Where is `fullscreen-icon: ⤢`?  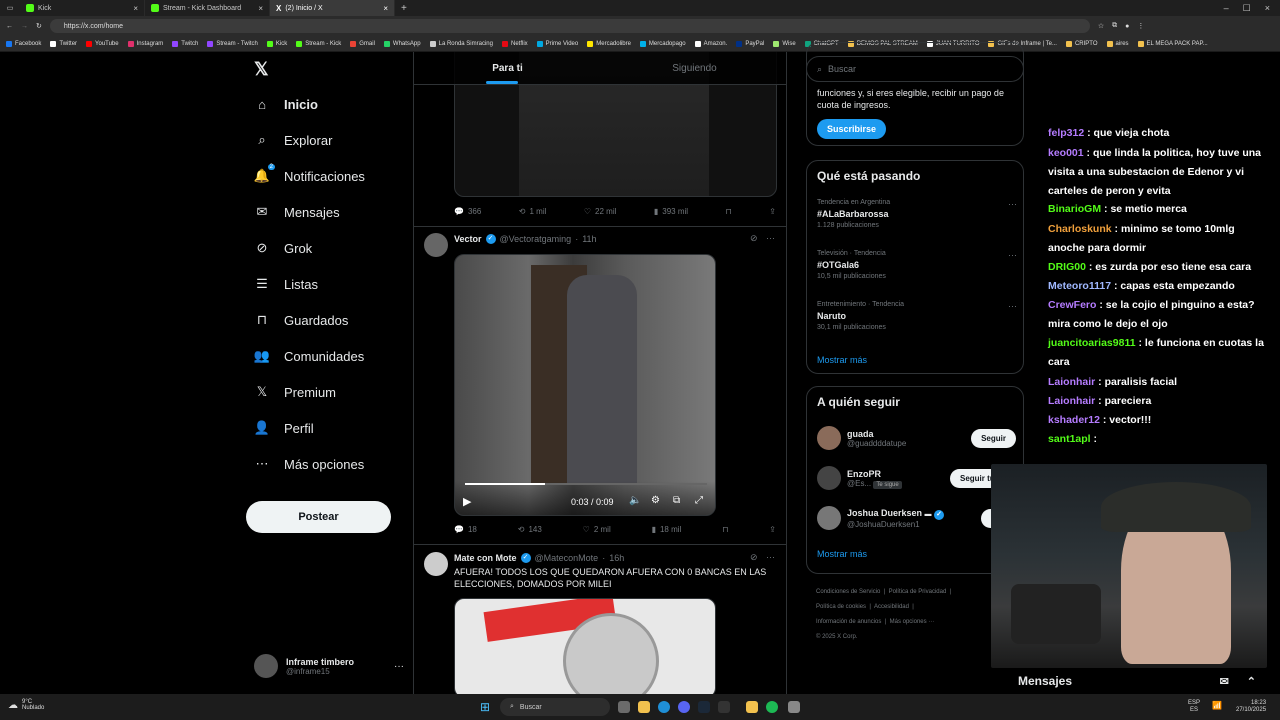
fullscreen-icon: ⤢ is located at coordinates (699, 500).